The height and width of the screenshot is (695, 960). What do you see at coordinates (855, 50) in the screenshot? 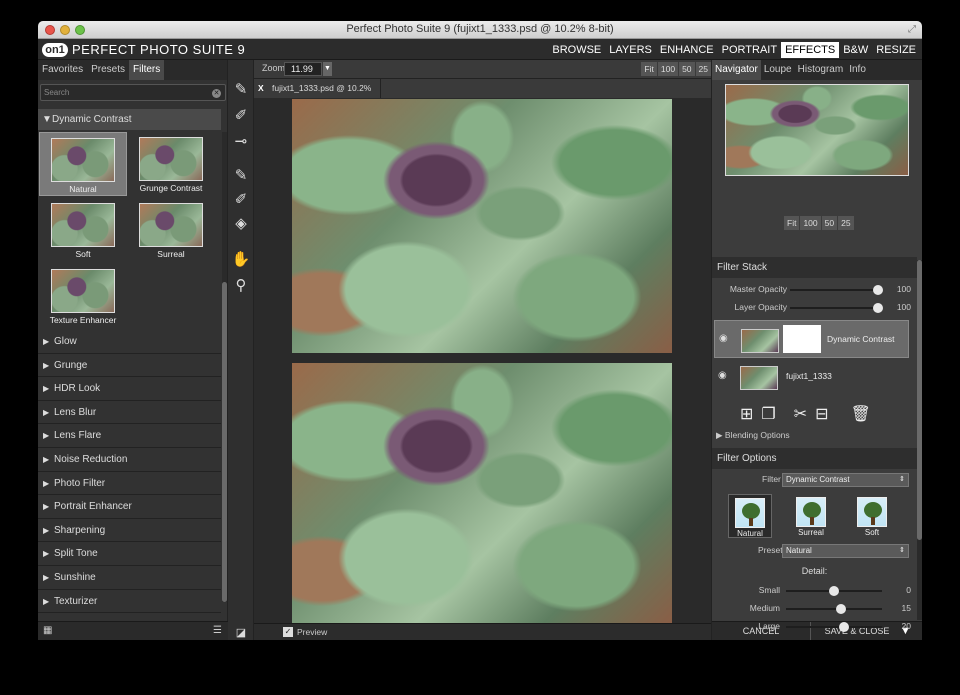
I see `module-bw: B&W` at bounding box center [855, 50].